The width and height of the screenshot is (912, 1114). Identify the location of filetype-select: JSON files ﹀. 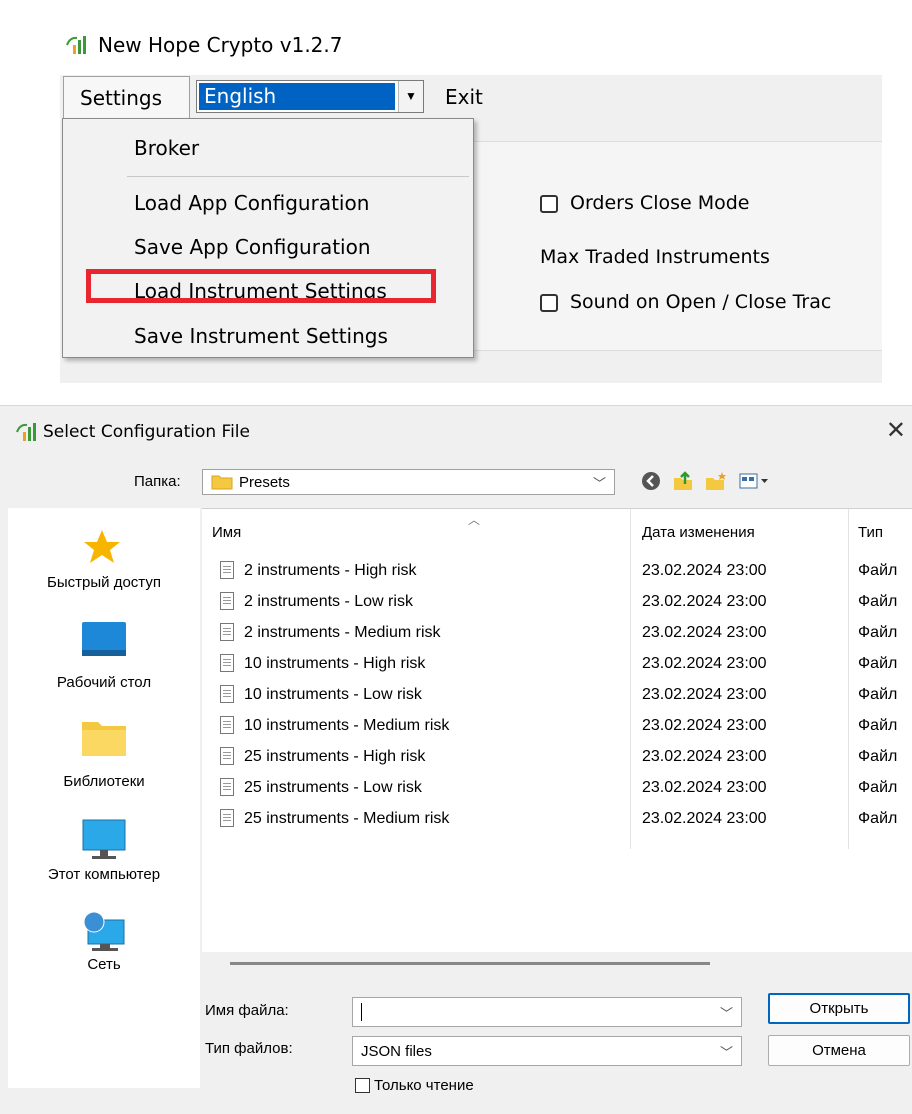
(547, 1051).